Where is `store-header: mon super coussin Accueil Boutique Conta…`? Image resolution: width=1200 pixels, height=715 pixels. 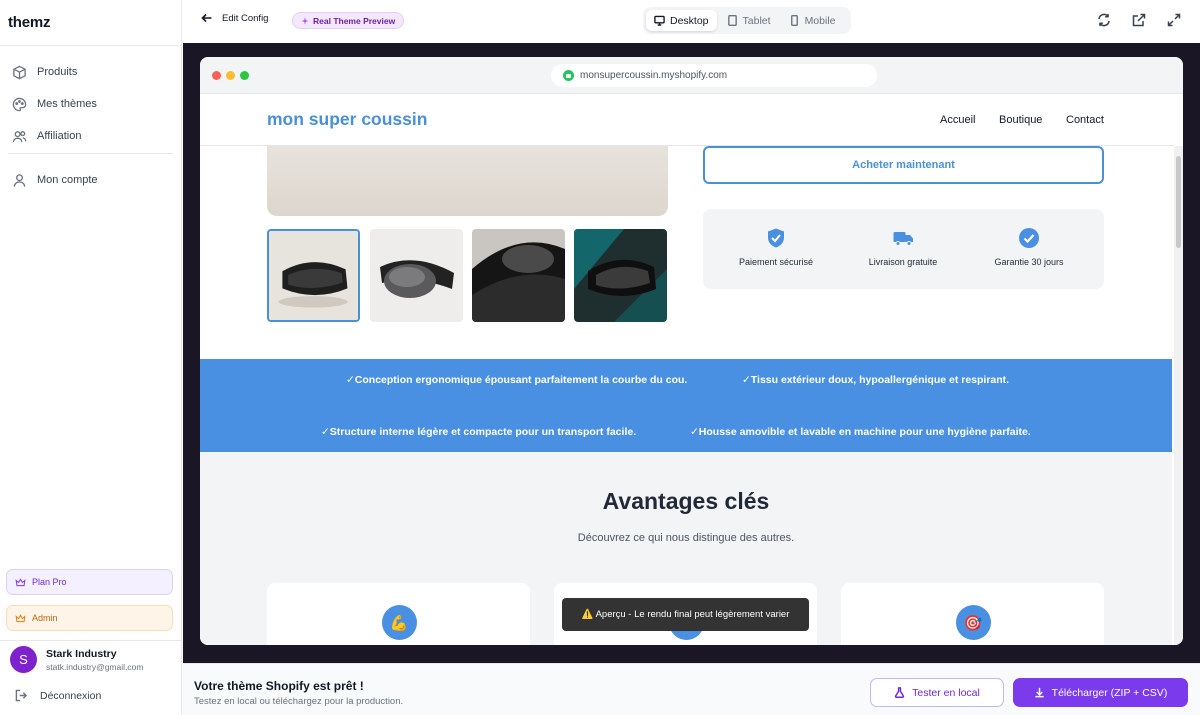
store-header: mon super coussin Accueil Boutique Conta… is located at coordinates (687, 120).